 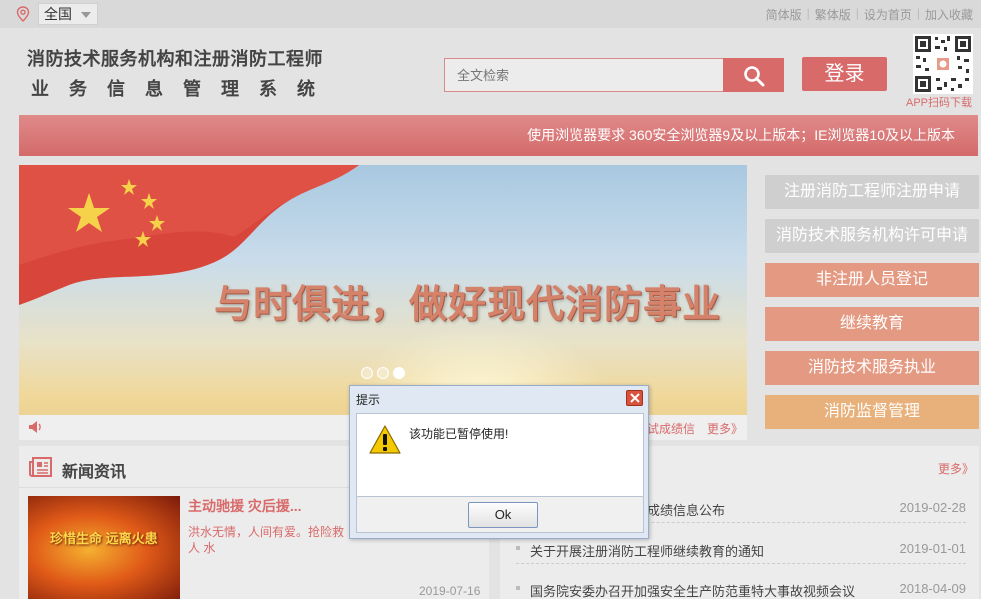 What do you see at coordinates (872, 368) in the screenshot?
I see `service-practice-button: 消防技术服务执业` at bounding box center [872, 368].